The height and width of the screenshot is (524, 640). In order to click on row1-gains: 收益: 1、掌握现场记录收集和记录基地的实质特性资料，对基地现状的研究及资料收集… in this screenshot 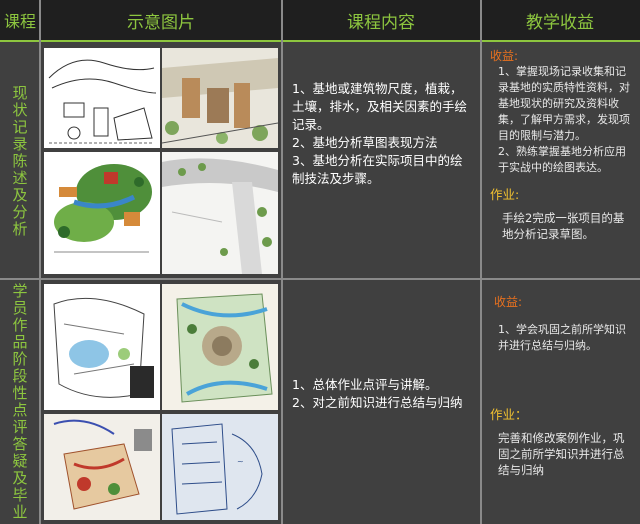, I will do `click(561, 161)`.